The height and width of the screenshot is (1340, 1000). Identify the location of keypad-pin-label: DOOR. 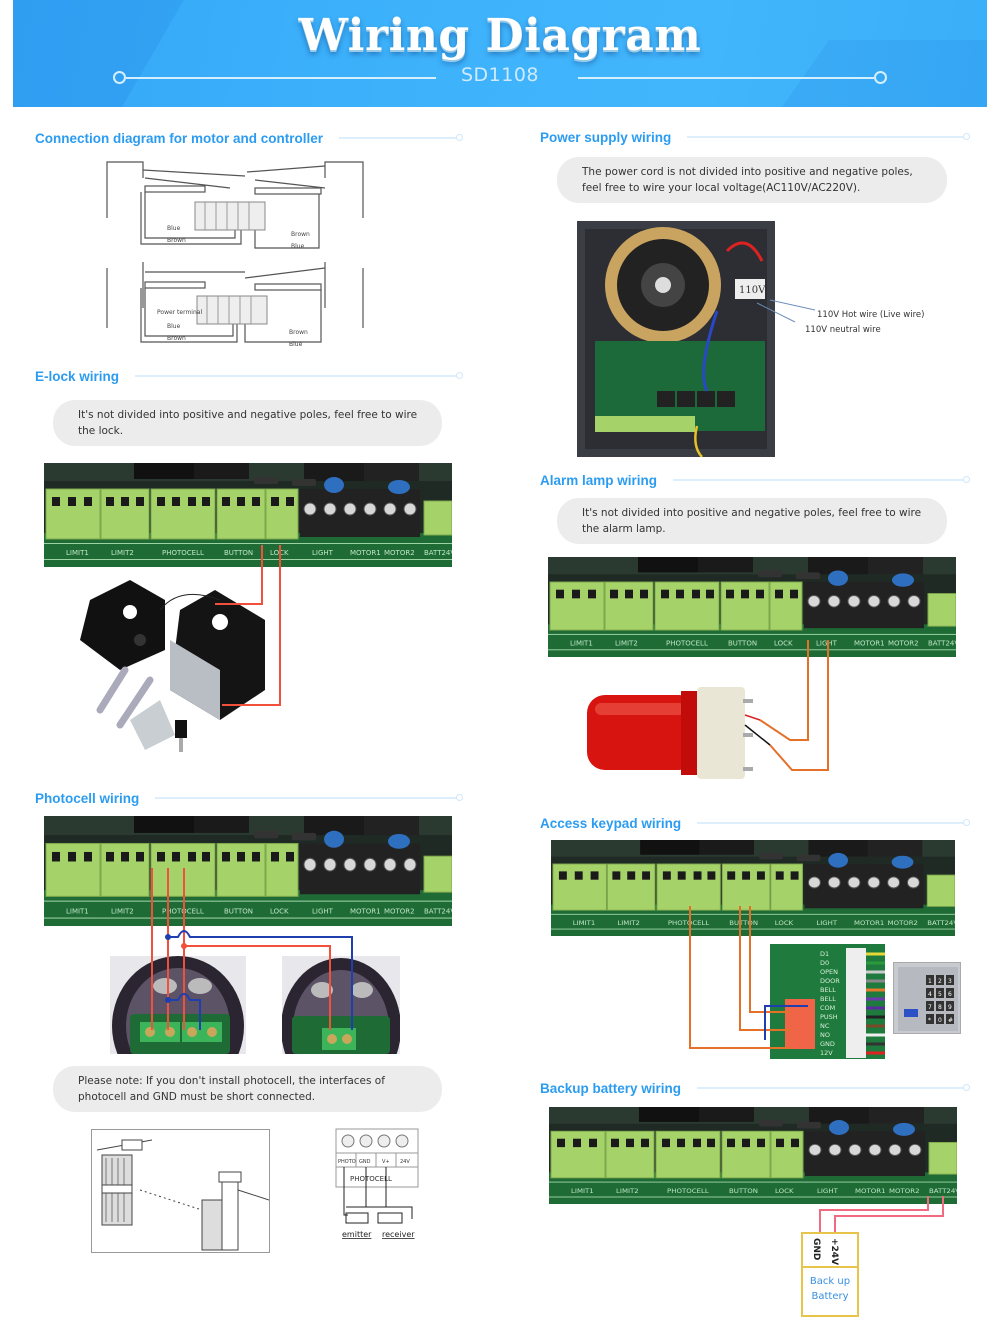
(830, 981).